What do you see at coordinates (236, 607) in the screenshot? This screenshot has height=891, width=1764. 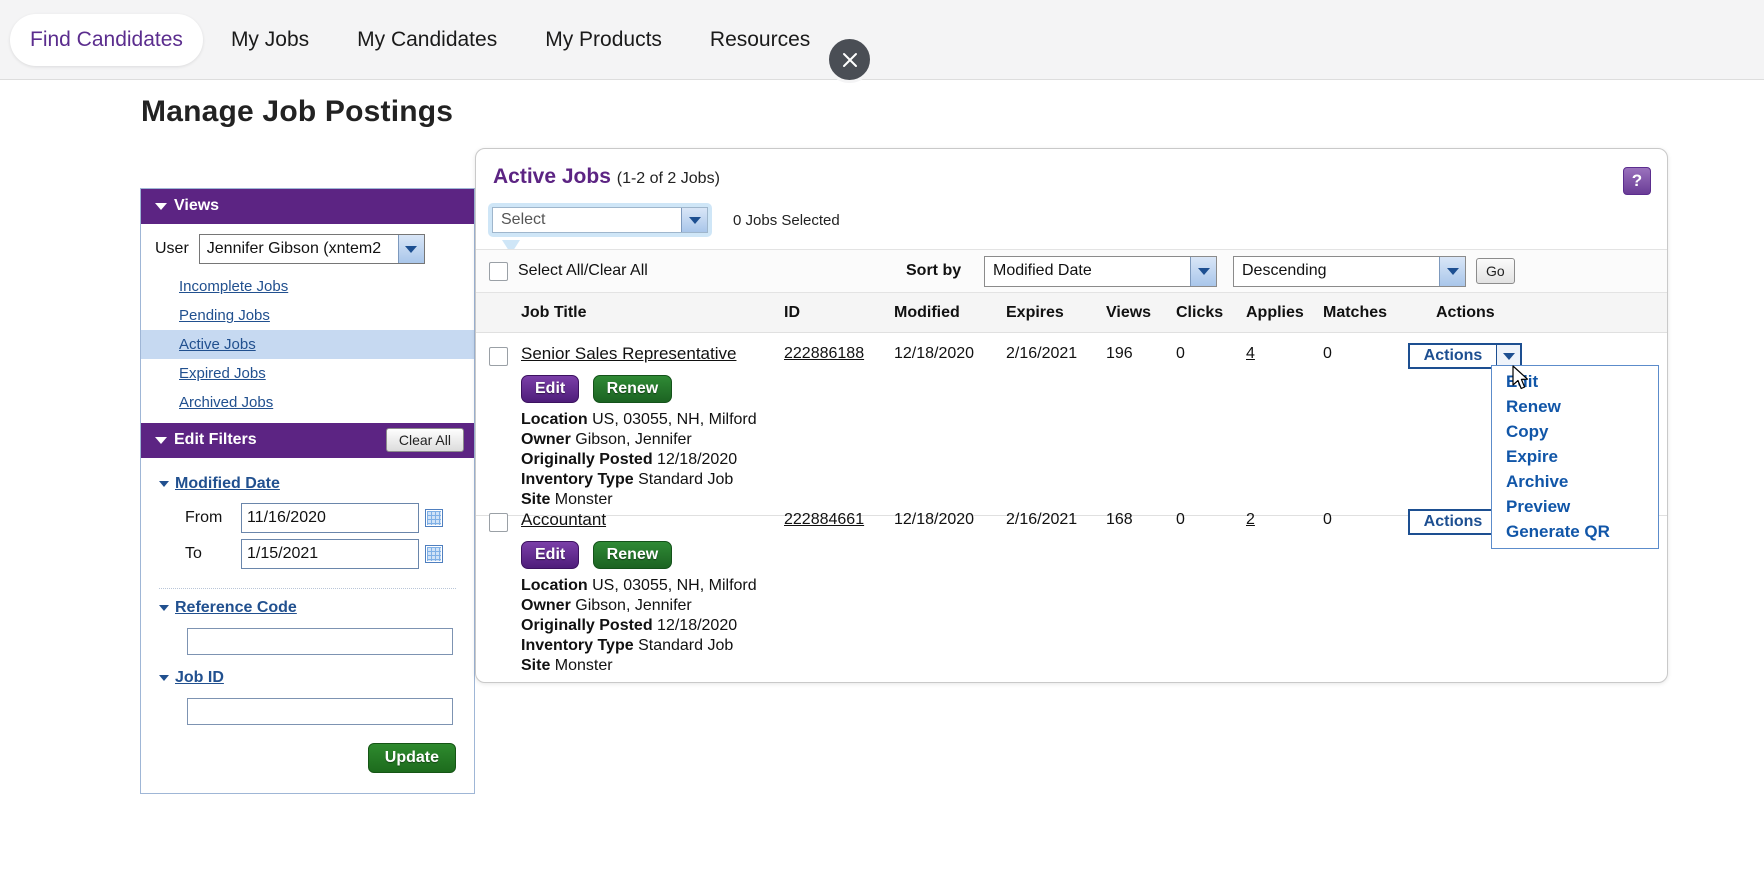 I see `reference-code-label: Reference Code` at bounding box center [236, 607].